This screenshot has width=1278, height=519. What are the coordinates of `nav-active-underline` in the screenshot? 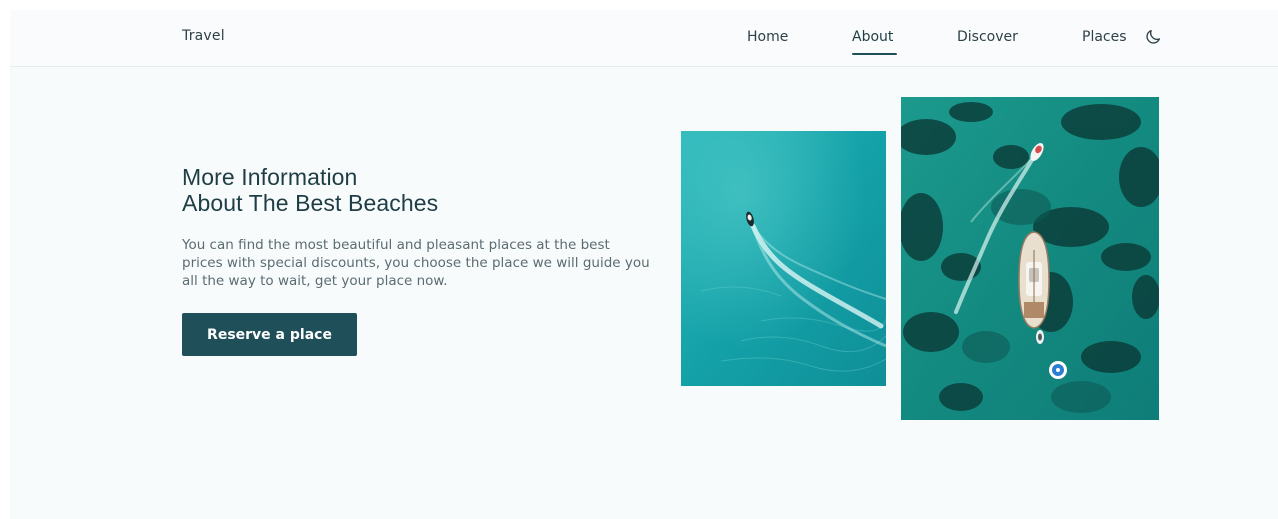 It's located at (874, 54).